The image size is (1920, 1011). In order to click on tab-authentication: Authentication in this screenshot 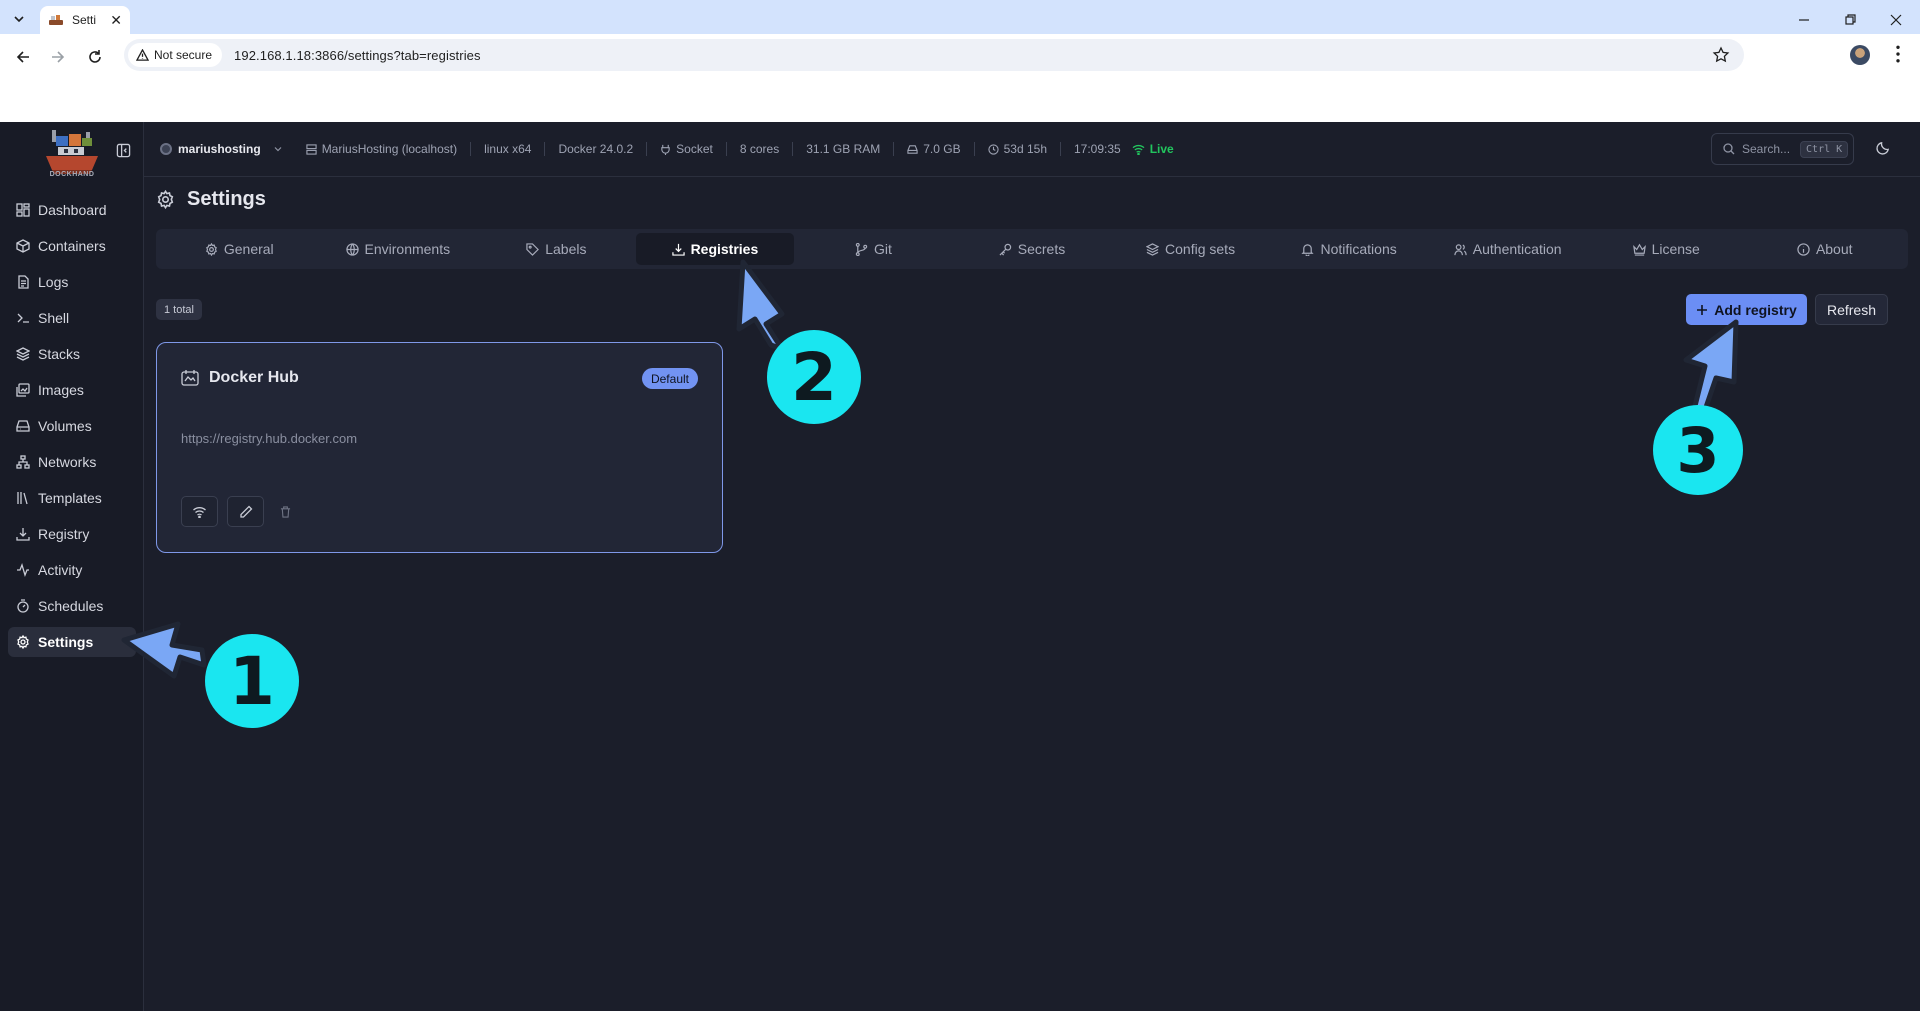, I will do `click(1507, 249)`.